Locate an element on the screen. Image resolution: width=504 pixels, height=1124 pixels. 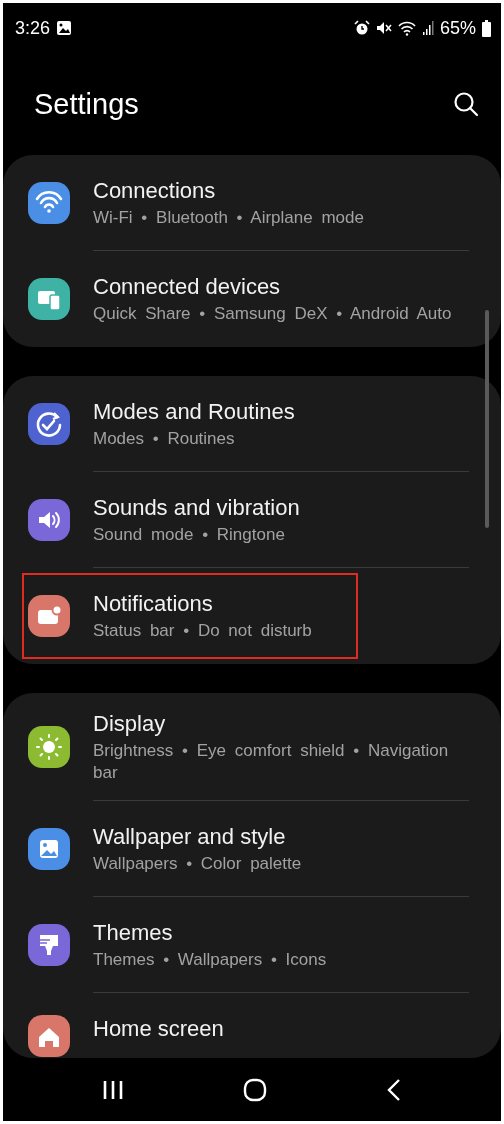
back-icon is located at coordinates (393, 1089).